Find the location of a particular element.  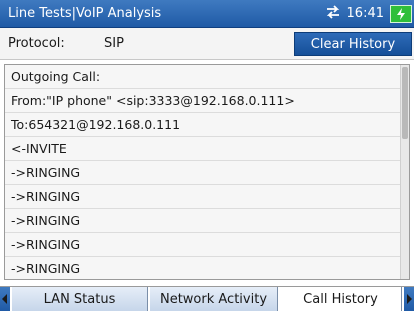

tab-lan-status: LAN Status is located at coordinates (80, 299).